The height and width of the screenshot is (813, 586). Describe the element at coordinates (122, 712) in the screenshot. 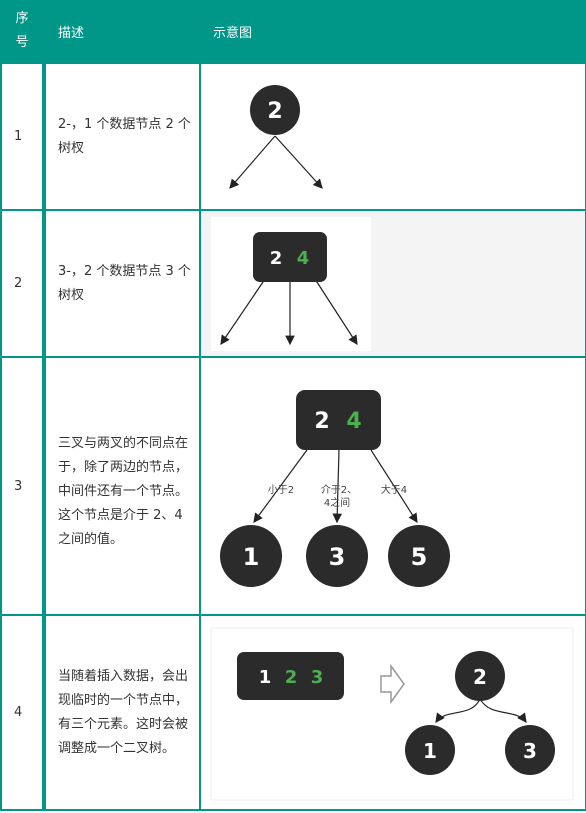

I see `row-4-description: 当随着插入数据，会出现临时的一个节点中，有三个元素。这时会被调整成一个二叉树。` at that location.